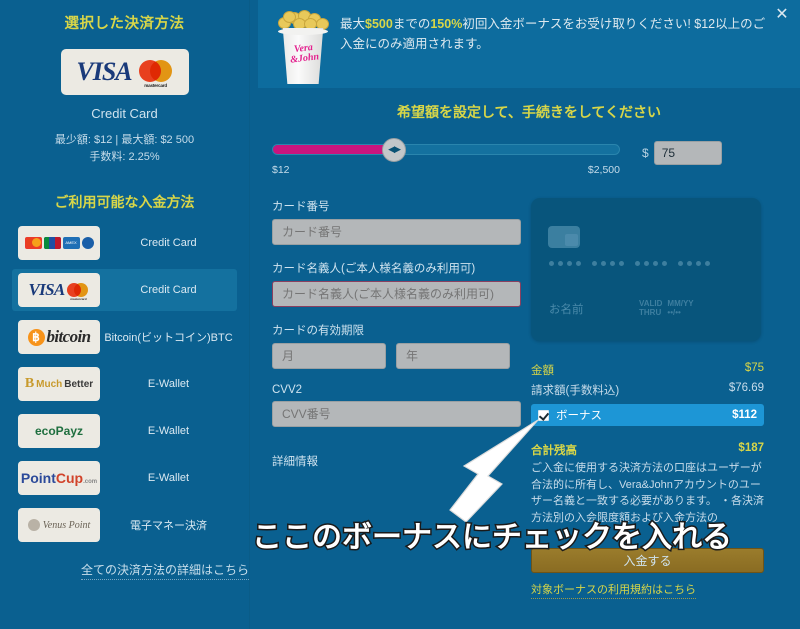  I want to click on sidebar-item-credit-card-multi: AMEX Credit Card, so click(124, 243).